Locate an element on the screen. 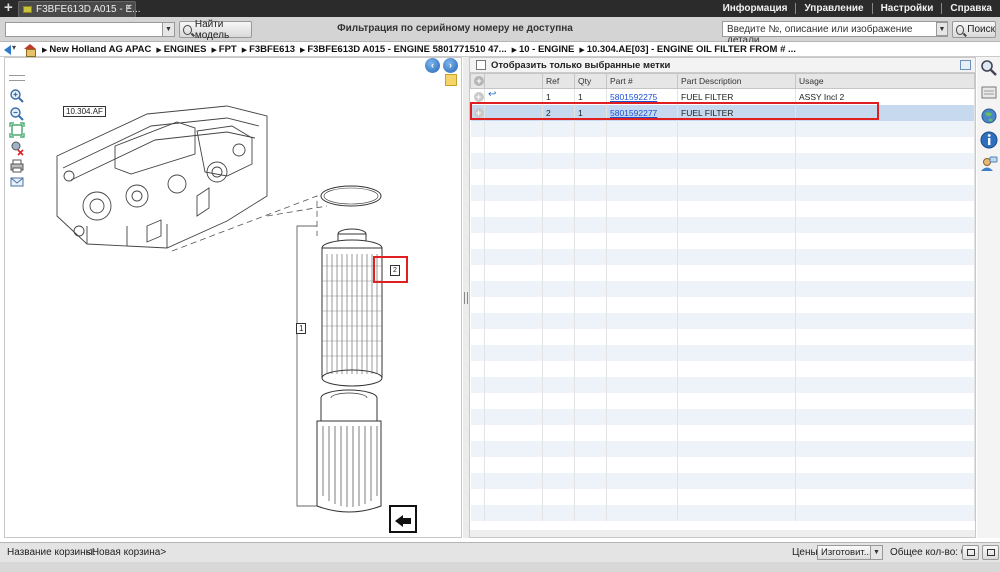 This screenshot has height=572, width=1000. back-arrow-icon is located at coordinates (11, 49).